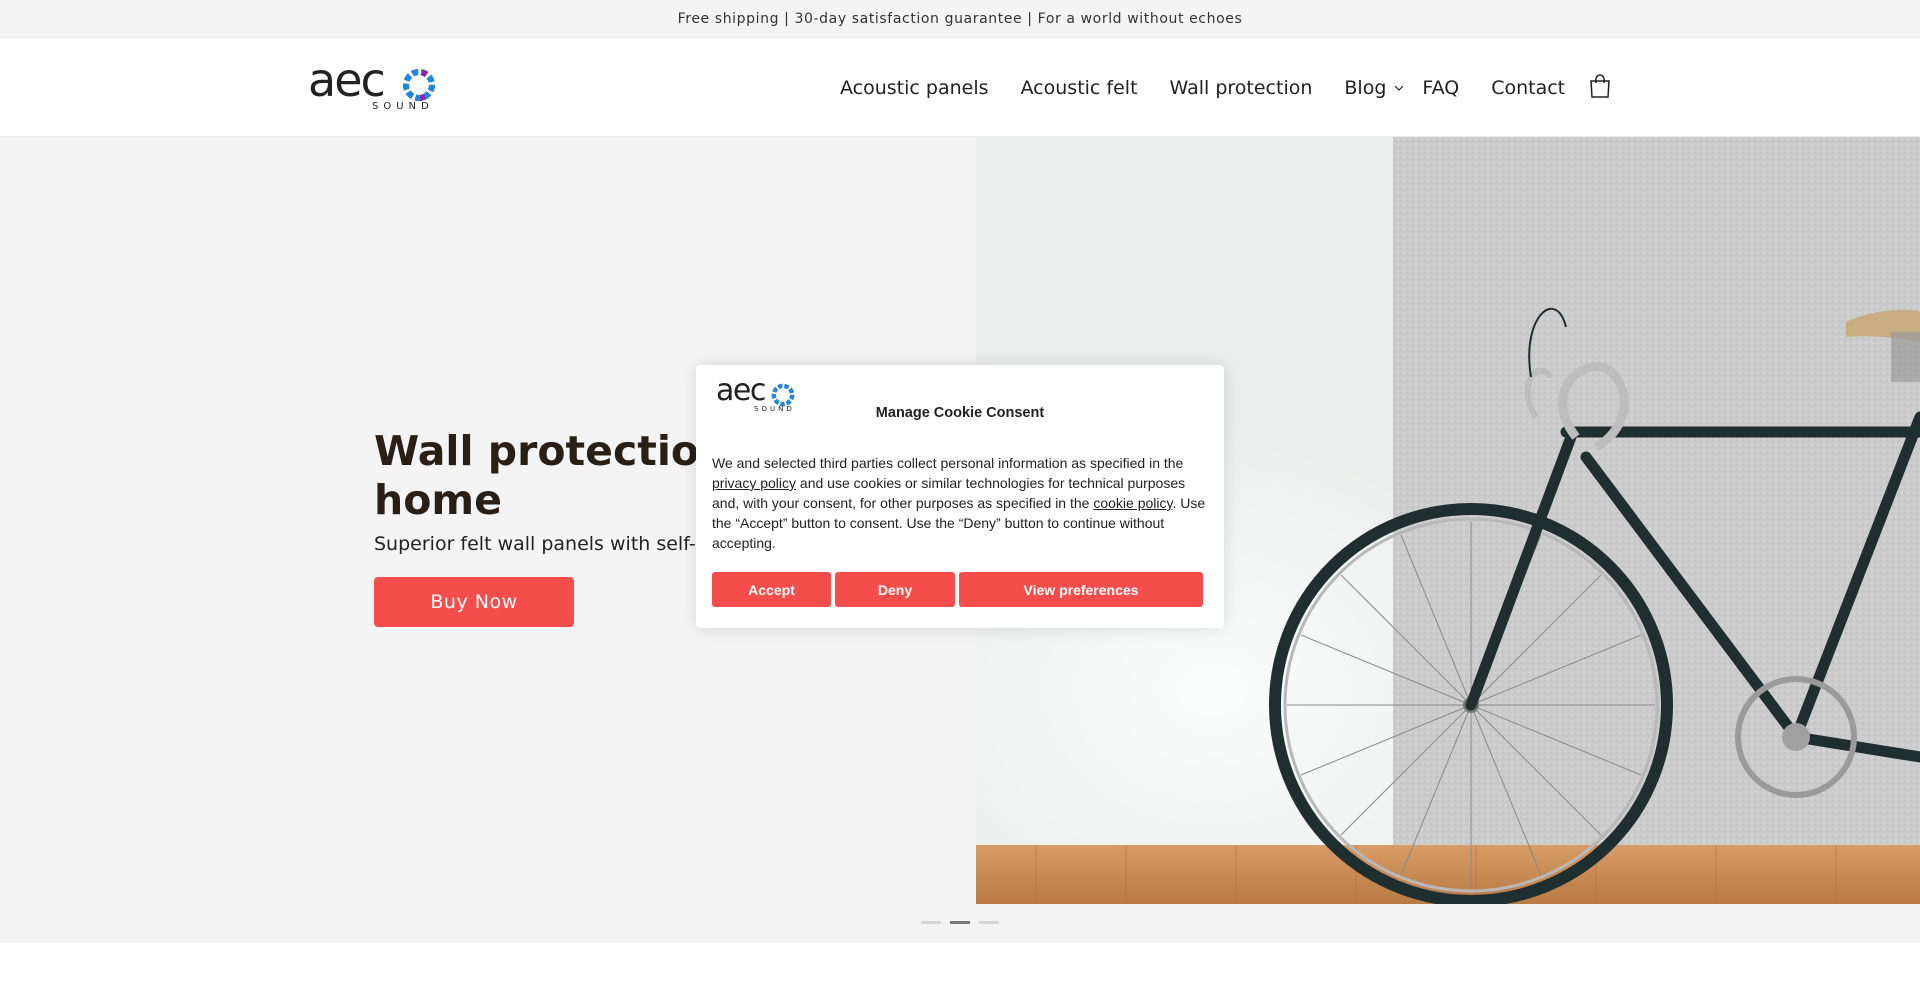 The image size is (1920, 993). I want to click on nav-item-faq: FAQ, so click(1440, 88).